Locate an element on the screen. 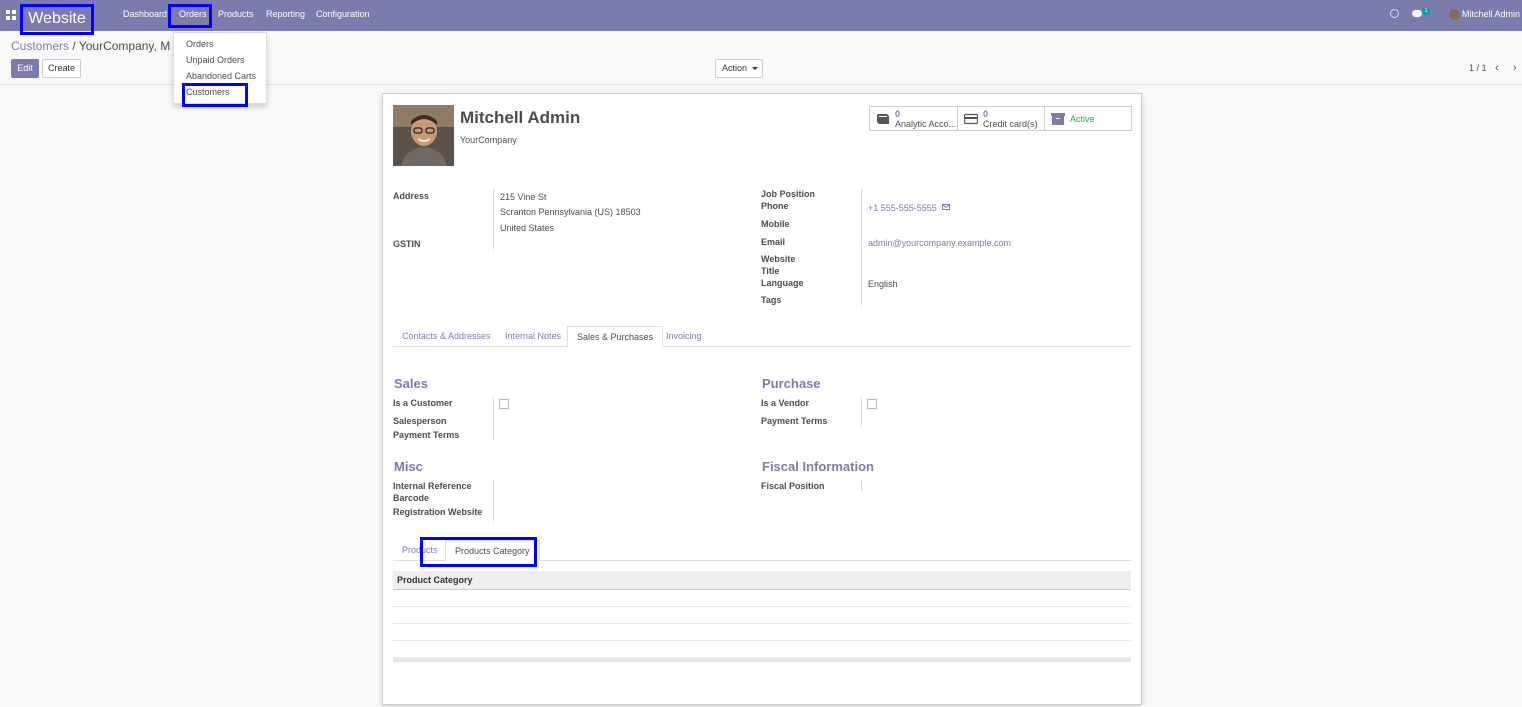 Image resolution: width=1522 pixels, height=707 pixels. misc-section-title: Misc is located at coordinates (408, 466).